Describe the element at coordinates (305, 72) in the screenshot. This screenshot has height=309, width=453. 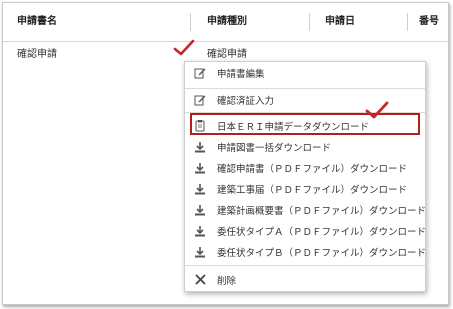
I see `menu-item-edit-application: 申請書編集` at that location.